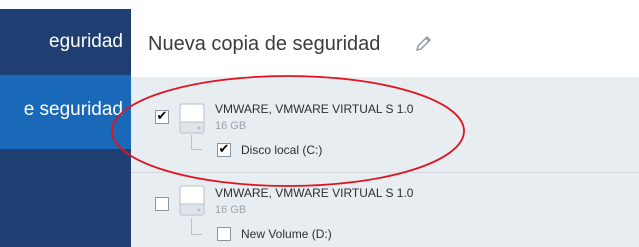  Describe the element at coordinates (286, 234) in the screenshot. I see `volume-name: New Volume (D:)` at that location.